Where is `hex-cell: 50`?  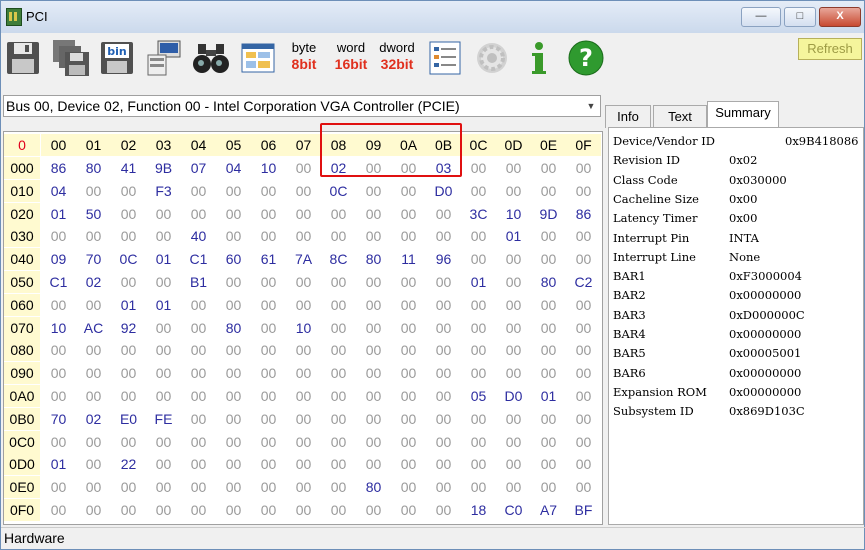 hex-cell: 50 is located at coordinates (93, 214).